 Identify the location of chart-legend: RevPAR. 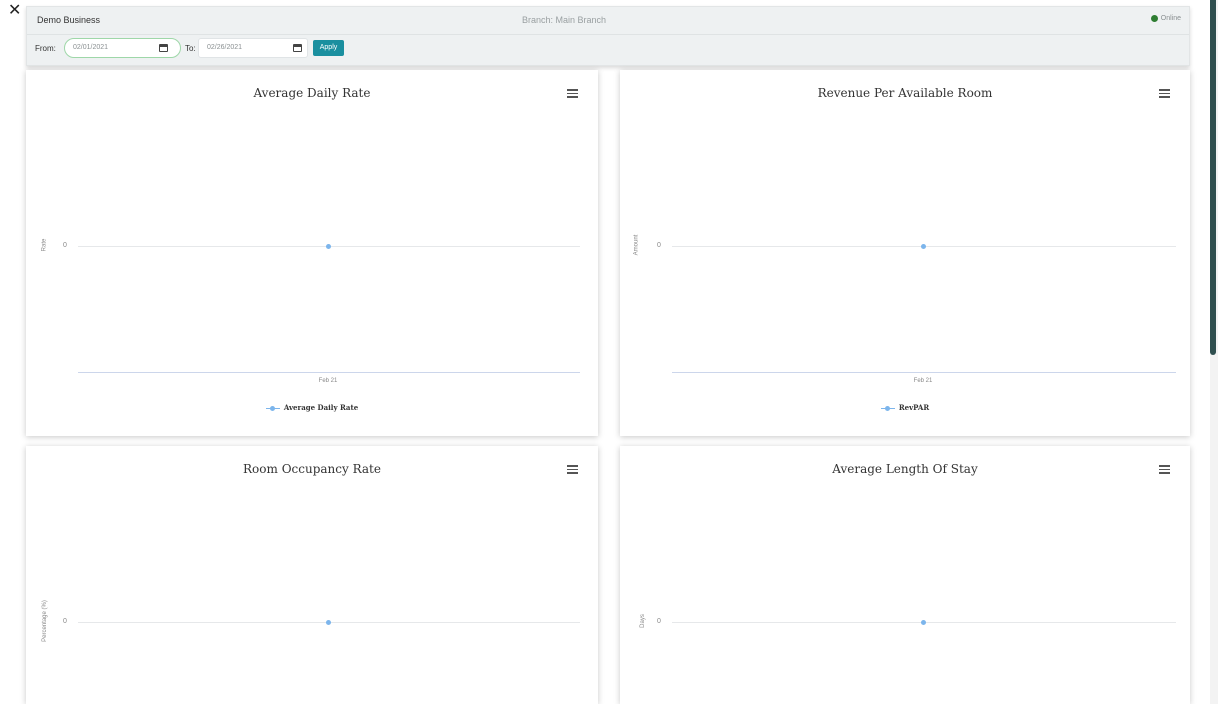
(905, 407).